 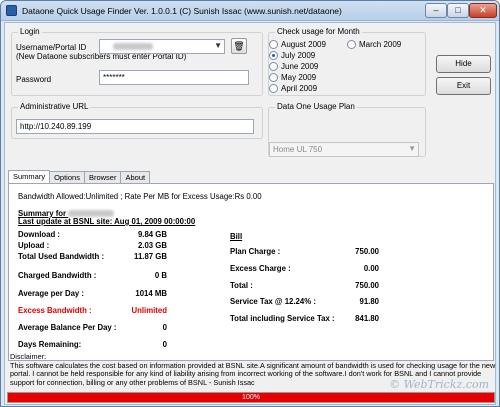 I want to click on plan-charge-label: Plan Charge :, so click(x=255, y=251).